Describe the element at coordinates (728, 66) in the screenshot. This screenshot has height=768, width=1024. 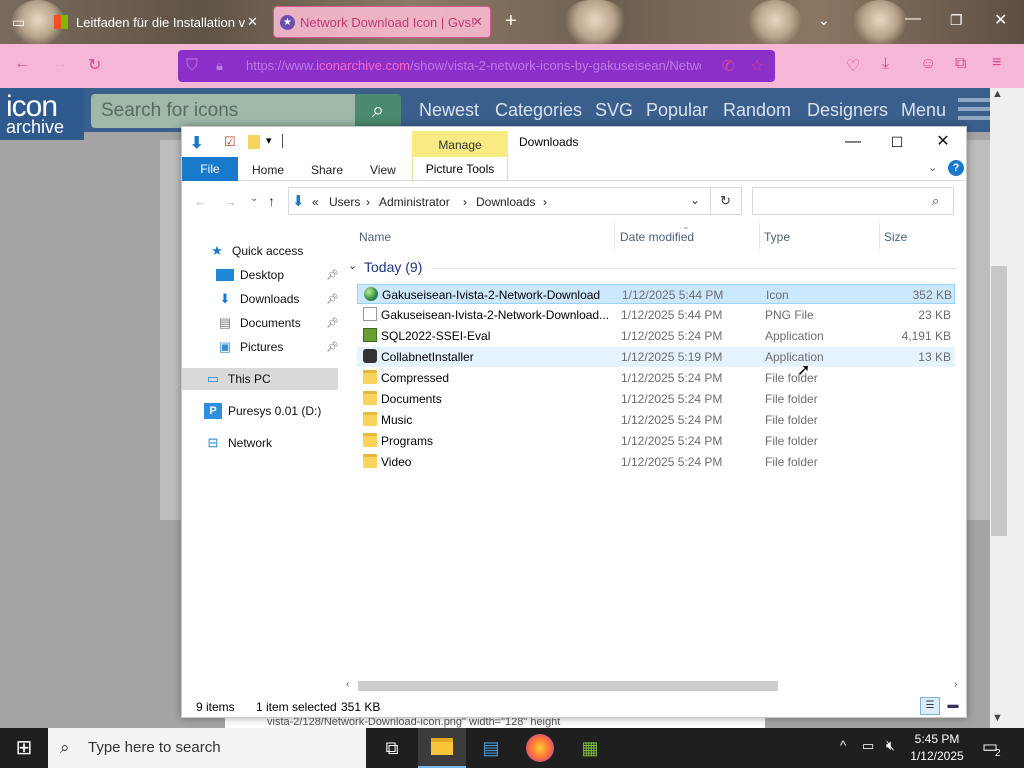
I see `phone-icon: ✆` at that location.